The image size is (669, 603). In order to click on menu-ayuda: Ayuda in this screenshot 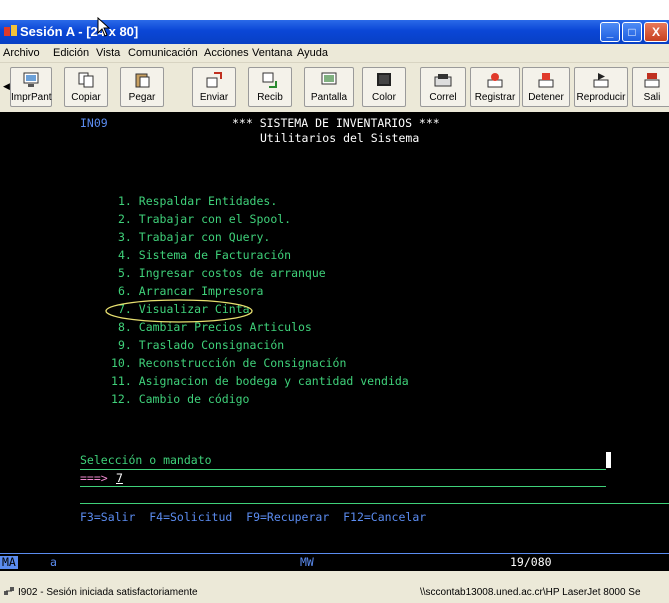, I will do `click(312, 53)`.